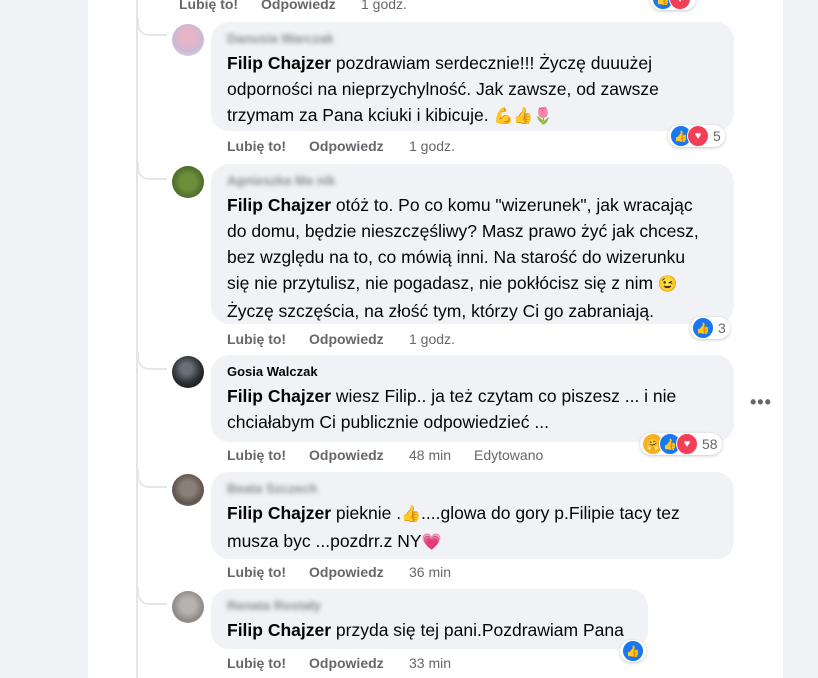 This screenshot has width=818, height=678. I want to click on emoji: 💪👍🌷, so click(523, 116).